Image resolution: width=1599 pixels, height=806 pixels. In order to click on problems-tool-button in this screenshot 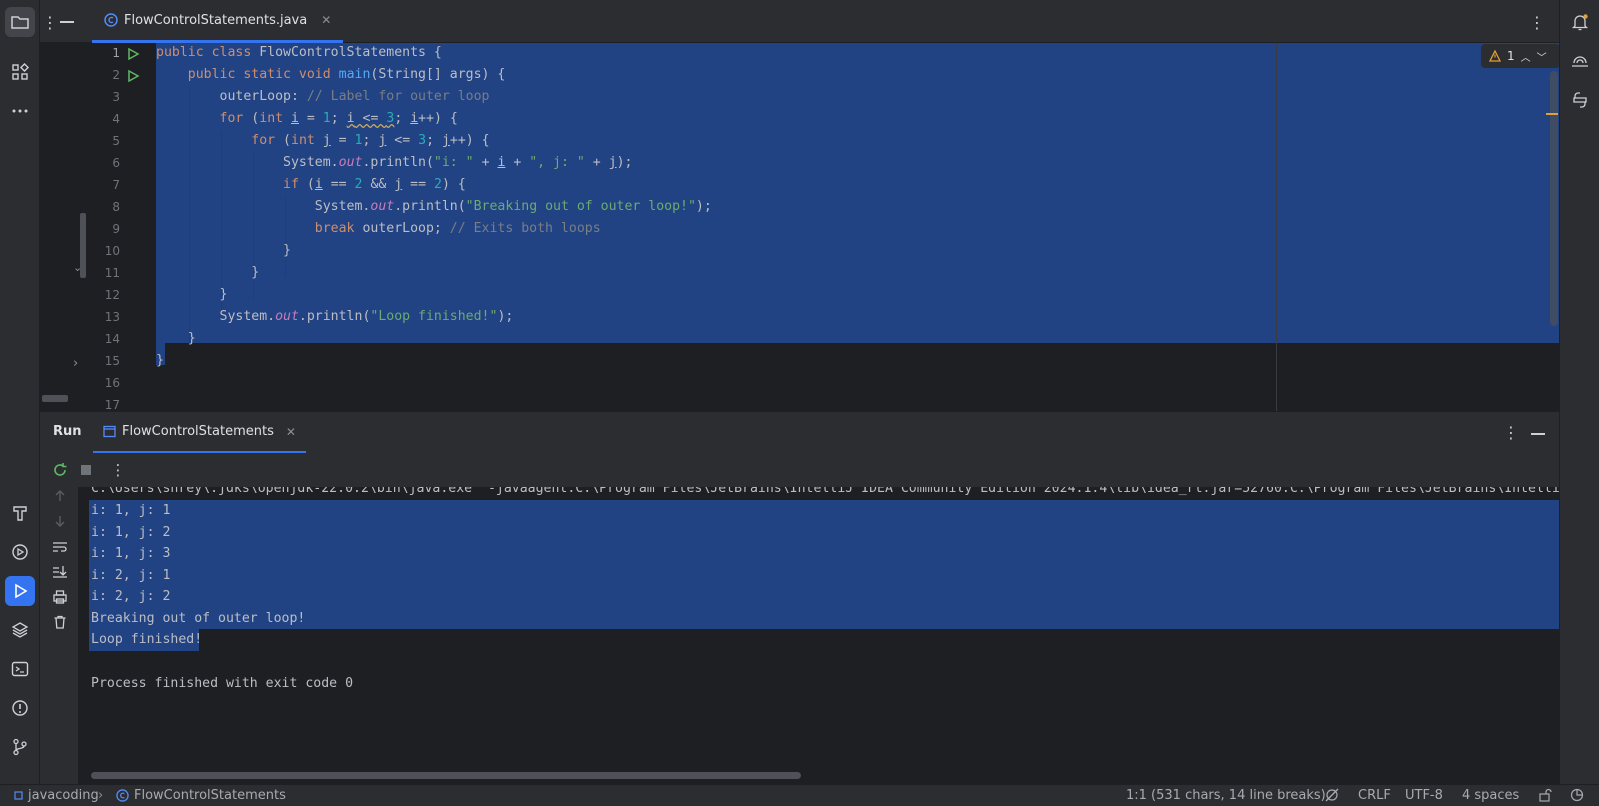, I will do `click(20, 708)`.